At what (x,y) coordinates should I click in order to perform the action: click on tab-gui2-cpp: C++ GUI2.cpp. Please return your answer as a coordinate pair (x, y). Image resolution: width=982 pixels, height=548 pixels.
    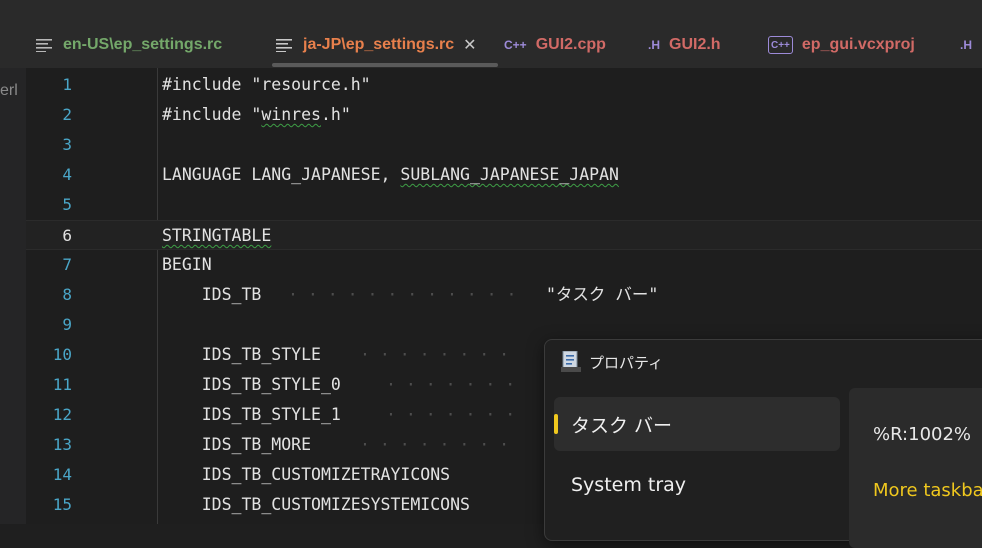
    Looking at the image, I should click on (555, 45).